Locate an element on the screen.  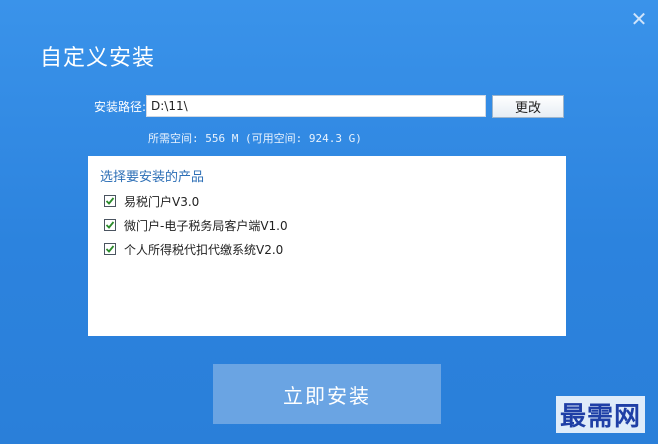
product-item-weimenhu: 微门户-电子税务局客户端V1.0 is located at coordinates (196, 225).